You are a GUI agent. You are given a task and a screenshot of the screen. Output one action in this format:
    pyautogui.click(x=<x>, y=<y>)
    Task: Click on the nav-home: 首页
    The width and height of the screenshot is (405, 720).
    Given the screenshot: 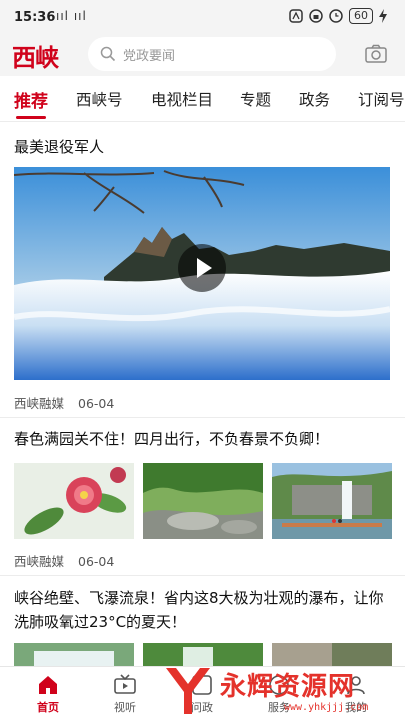 What is the action you would take?
    pyautogui.click(x=48, y=693)
    